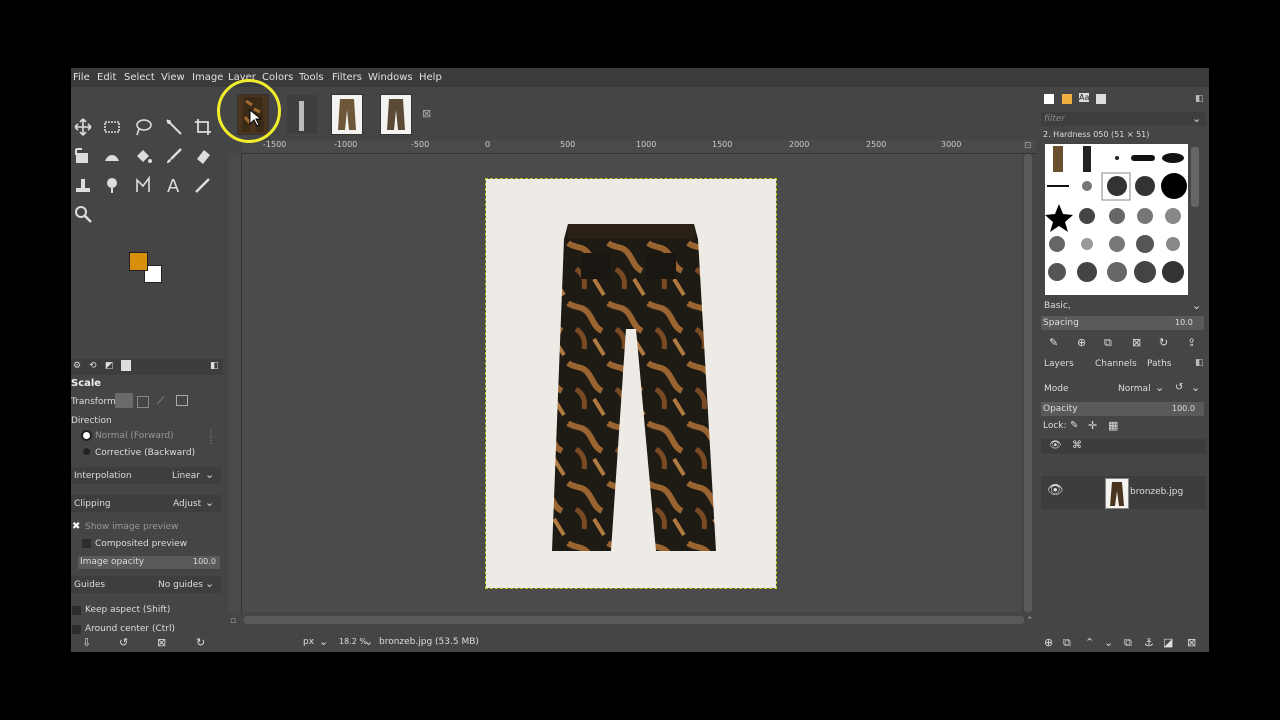 The width and height of the screenshot is (1280, 720). I want to click on transform-layer-icon, so click(124, 400).